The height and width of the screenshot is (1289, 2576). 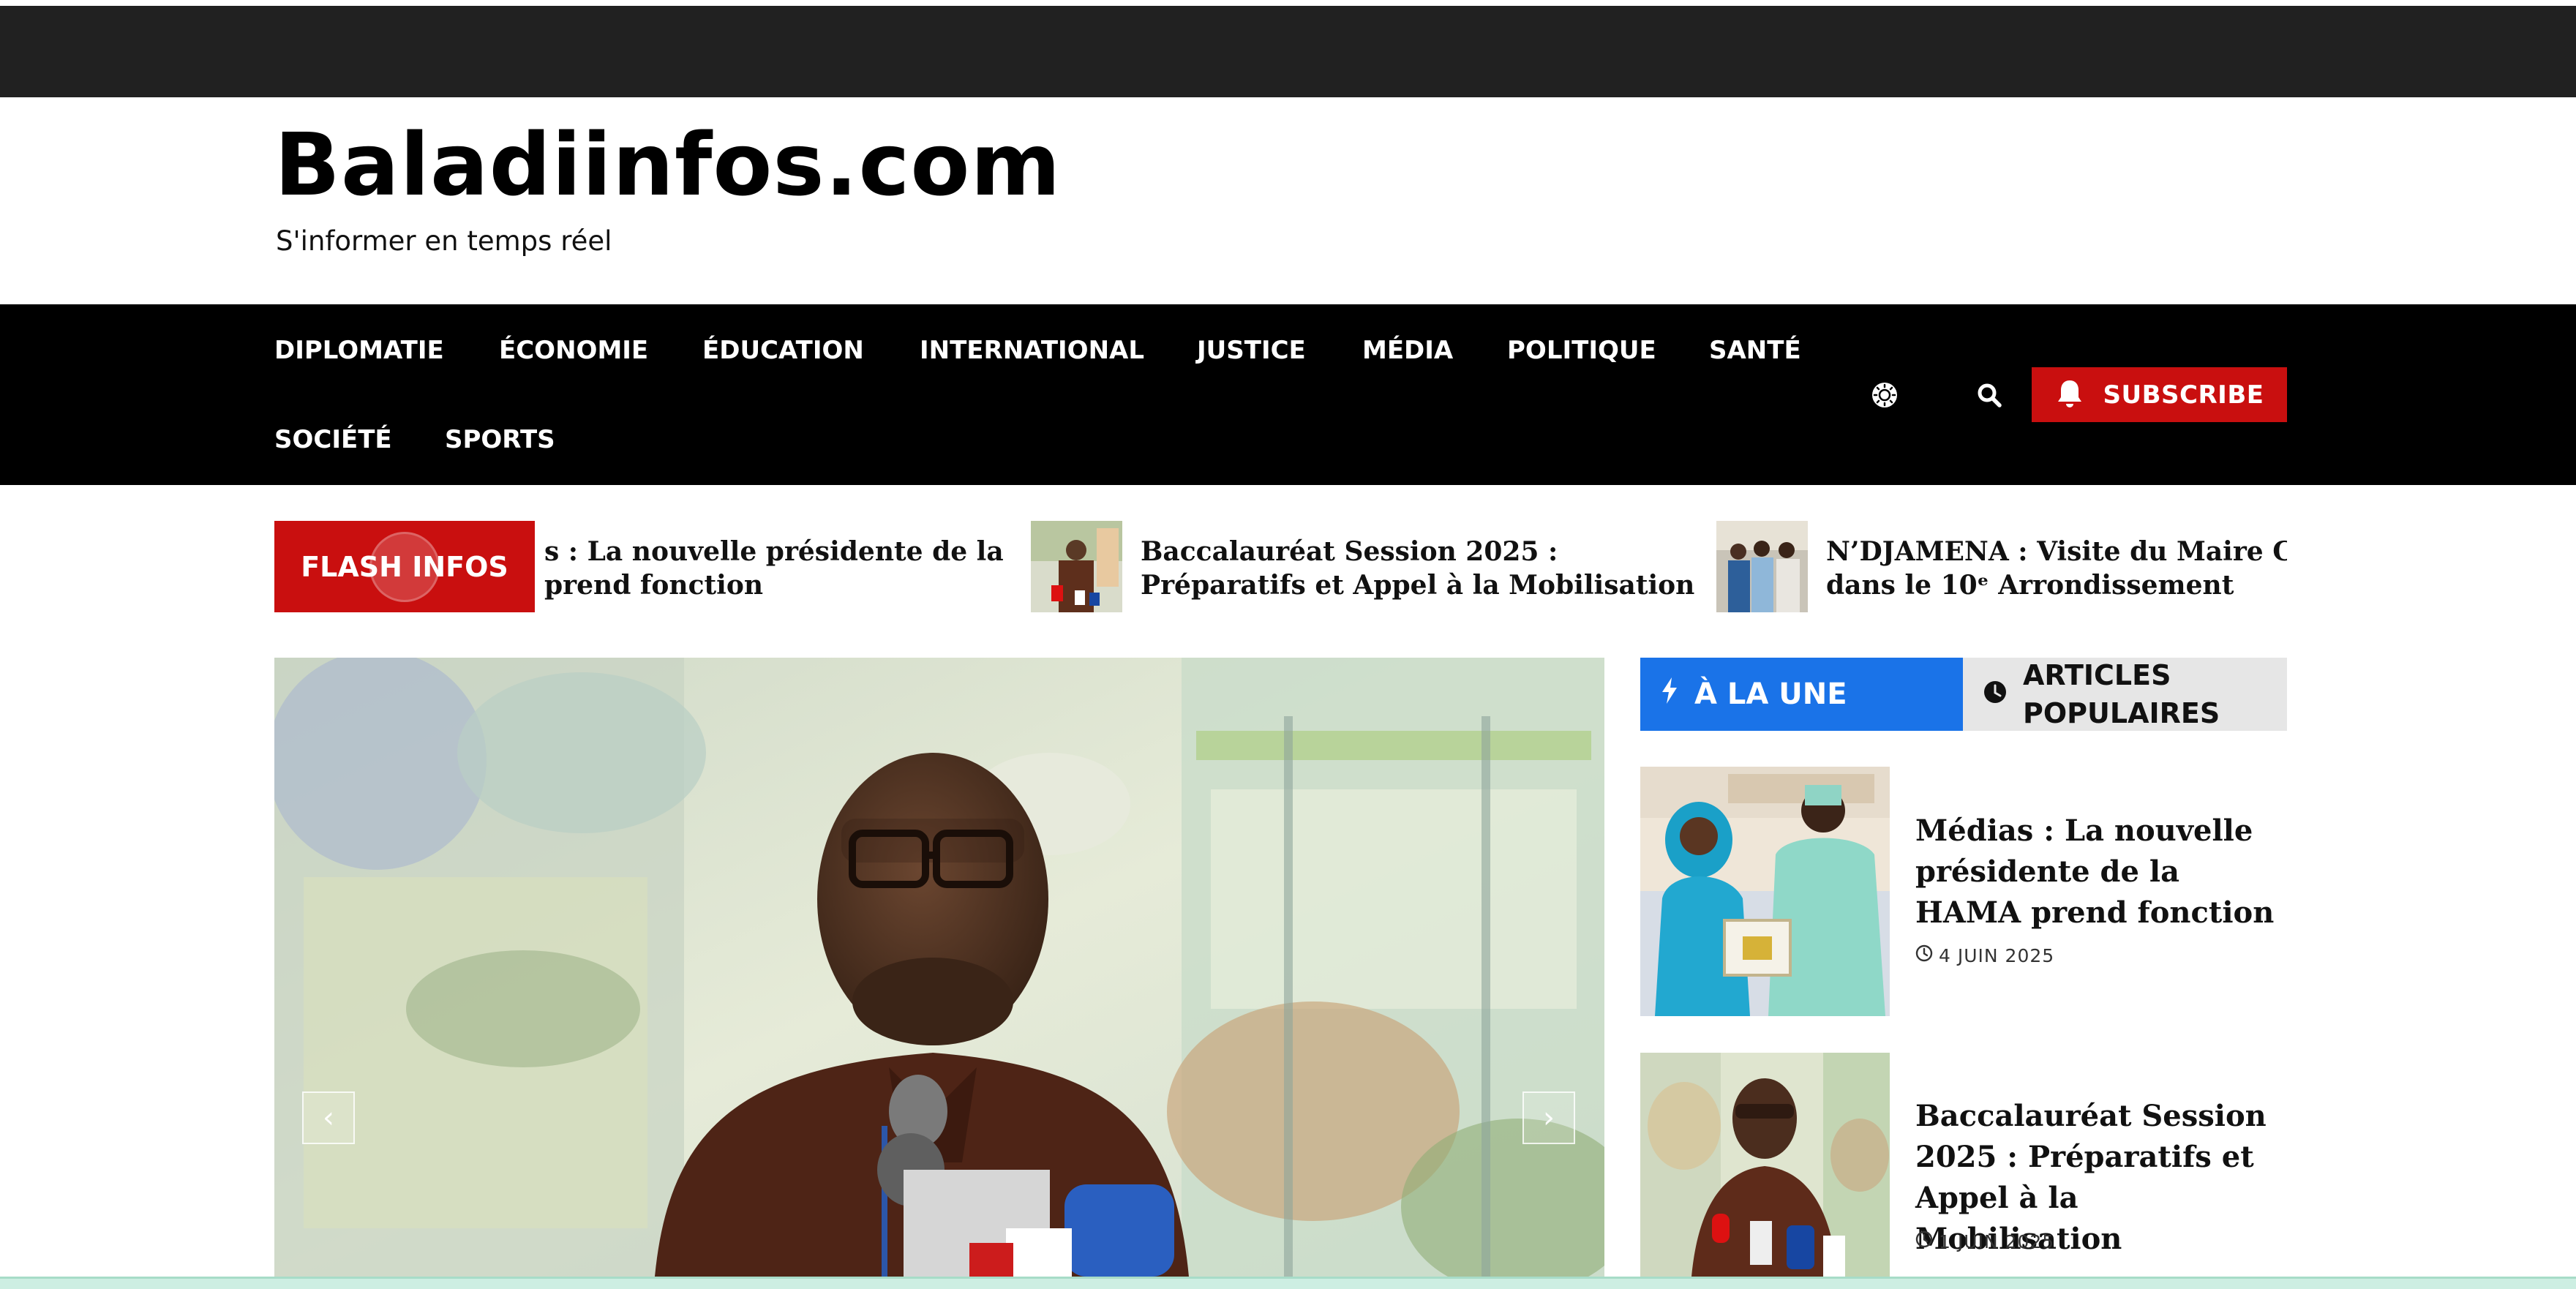 What do you see at coordinates (1418, 585) in the screenshot?
I see `ticker-line: Préparatifs et Appel à la Mobilisation` at bounding box center [1418, 585].